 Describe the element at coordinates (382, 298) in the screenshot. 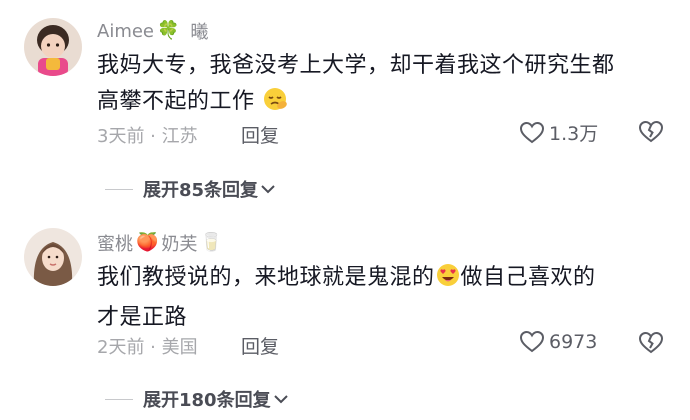

I see `comment-text: 我们教授说的，来地球就是鬼混的 做自己喜欢的 才是正路` at that location.